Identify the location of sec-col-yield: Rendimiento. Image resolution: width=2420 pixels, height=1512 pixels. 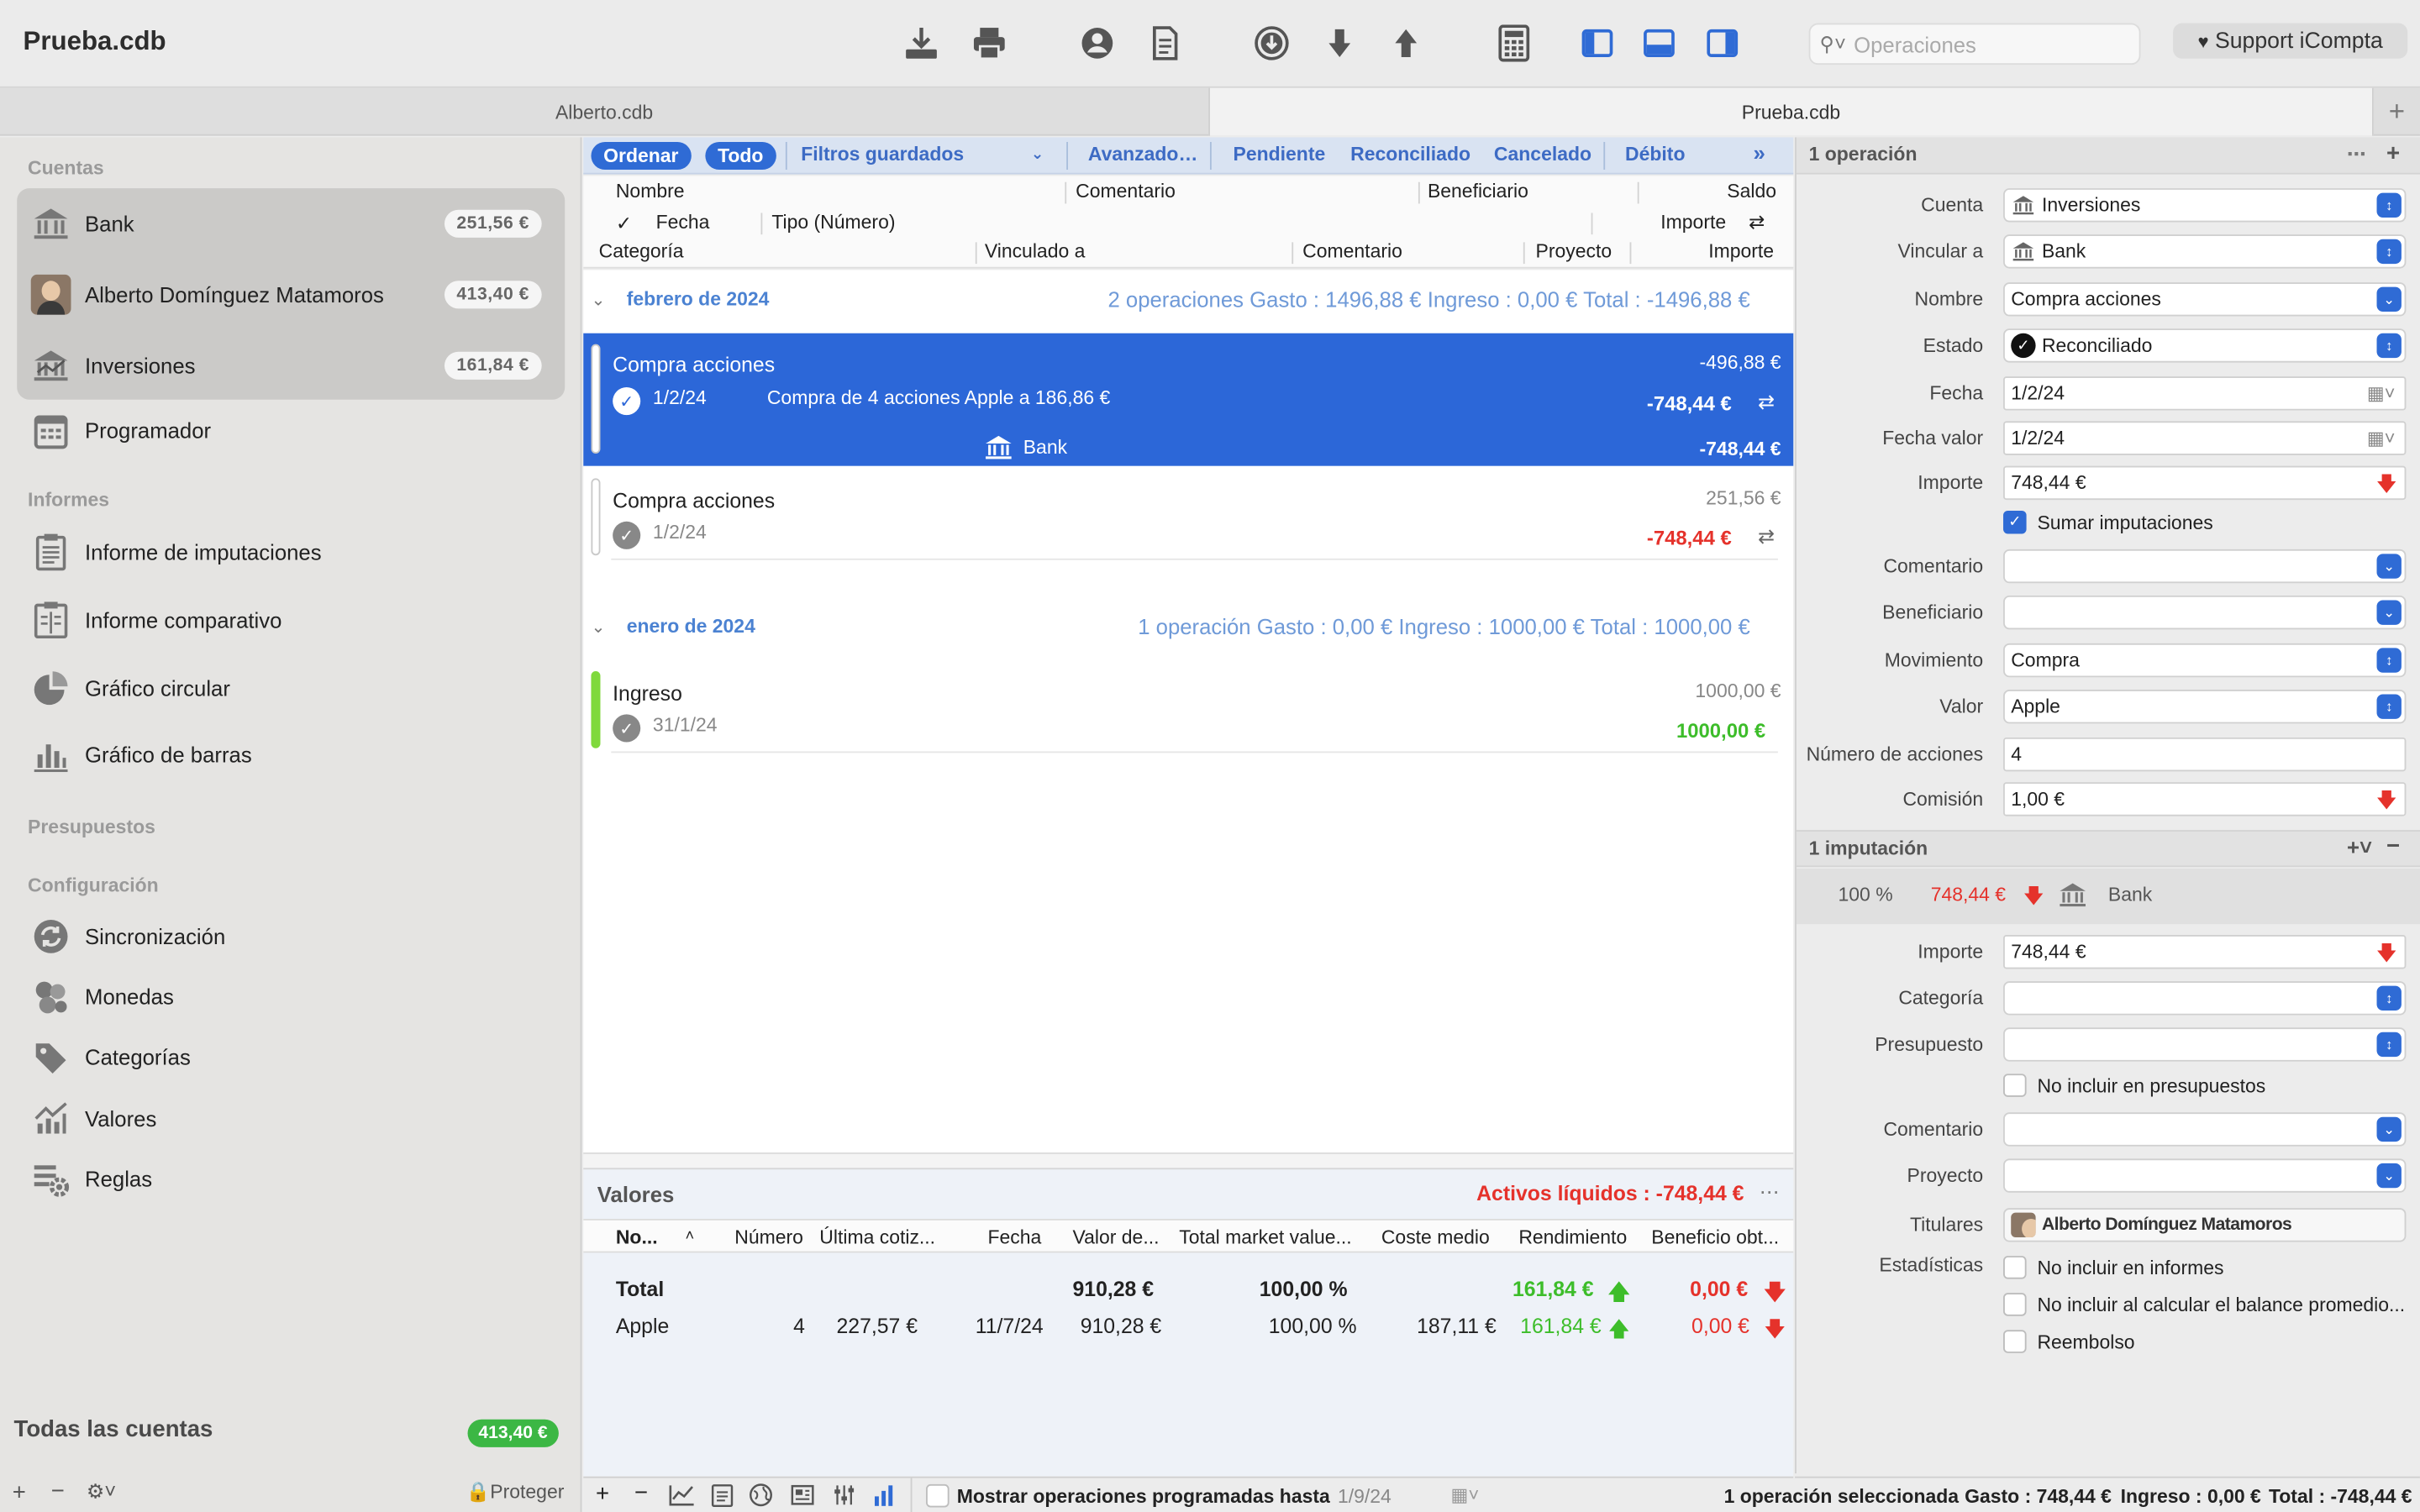
(1572, 1237).